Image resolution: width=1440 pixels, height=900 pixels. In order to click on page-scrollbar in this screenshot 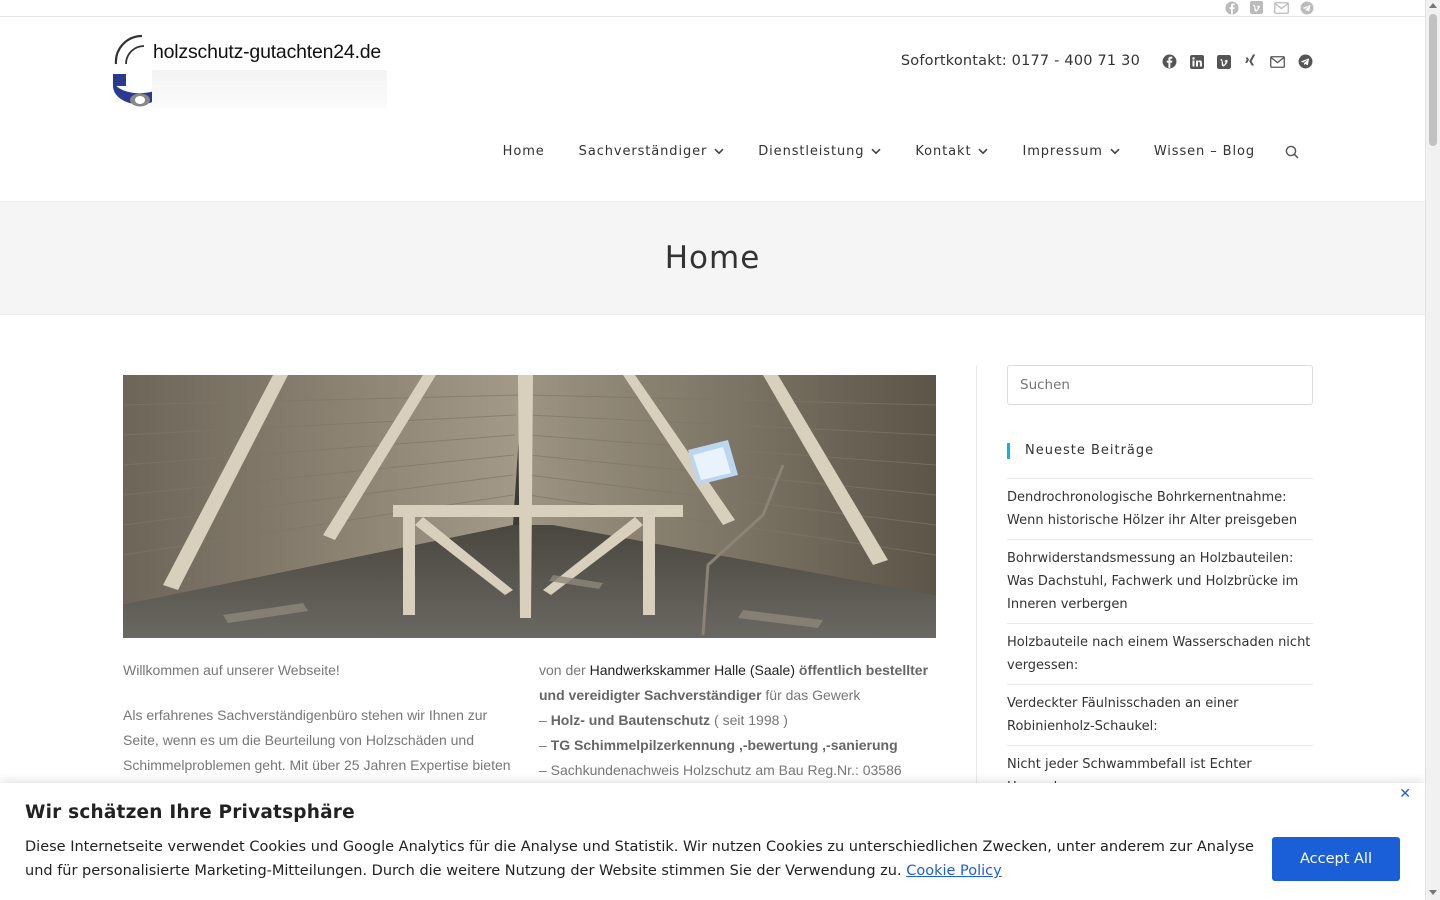, I will do `click(1432, 450)`.